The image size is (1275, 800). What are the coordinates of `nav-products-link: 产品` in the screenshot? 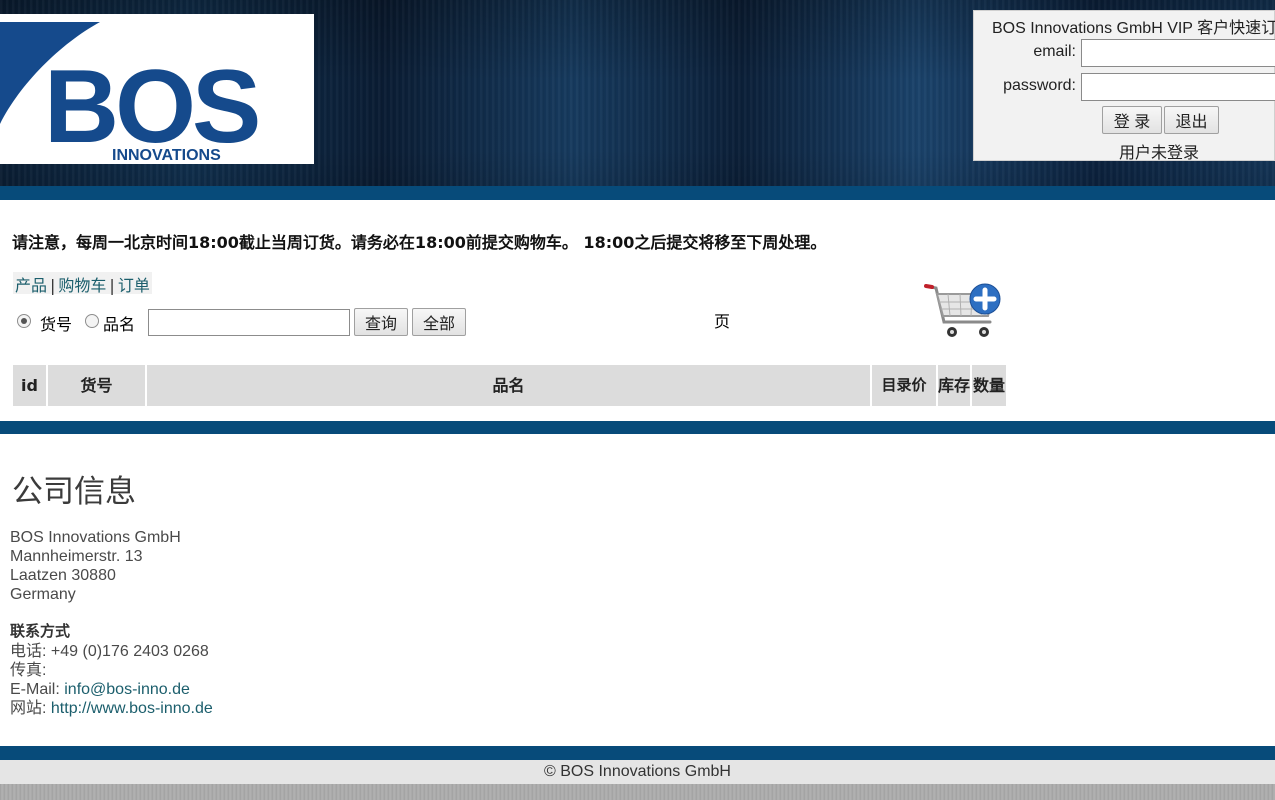 It's located at (31, 285).